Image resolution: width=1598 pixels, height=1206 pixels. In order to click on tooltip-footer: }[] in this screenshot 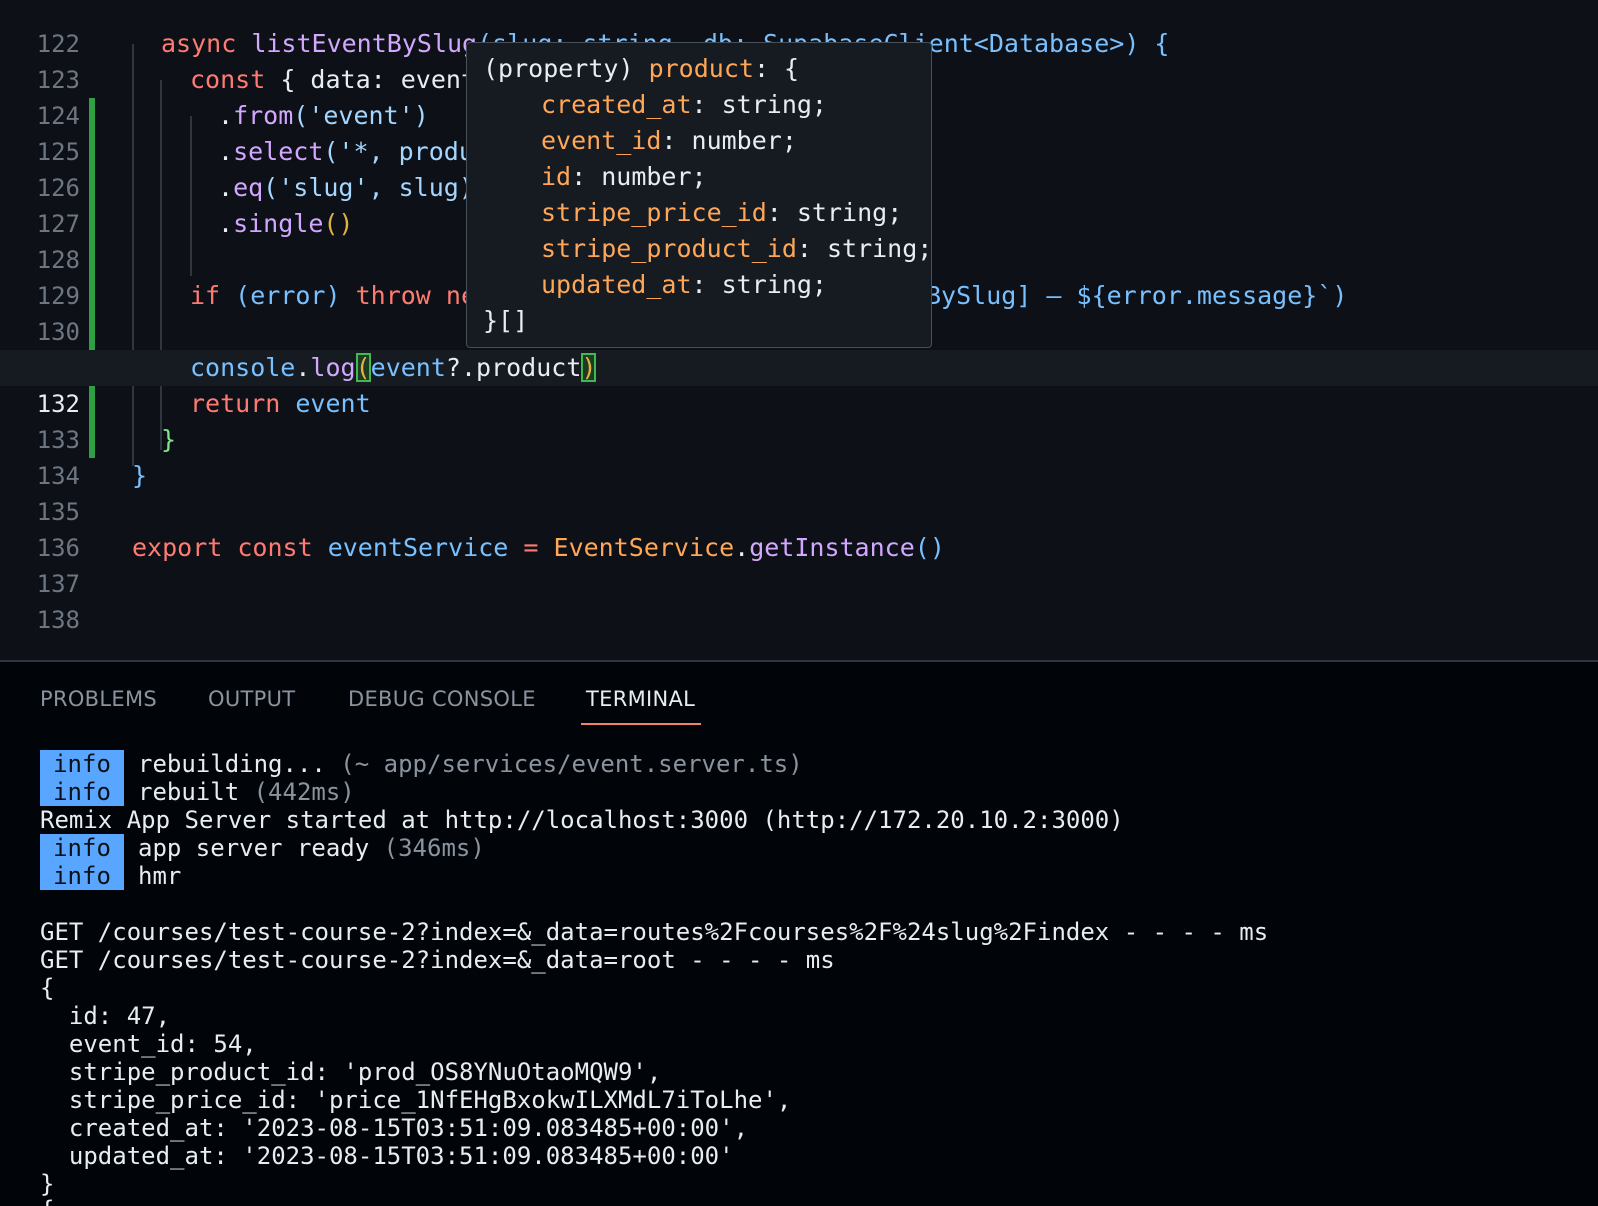, I will do `click(506, 320)`.